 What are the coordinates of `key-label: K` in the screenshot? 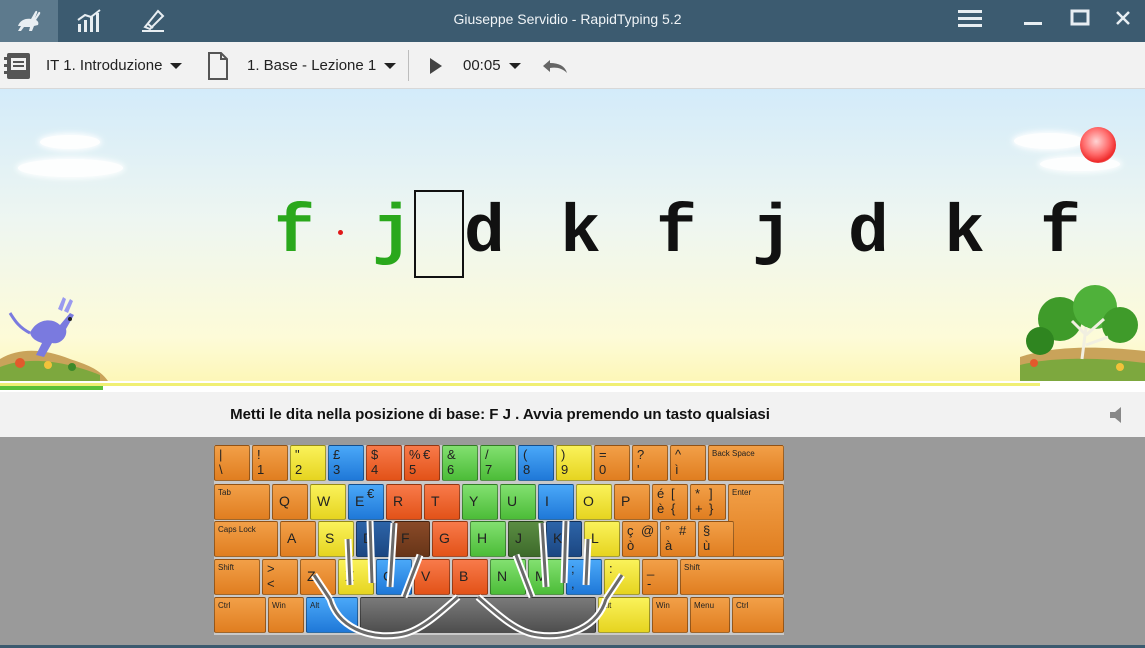 It's located at (558, 538).